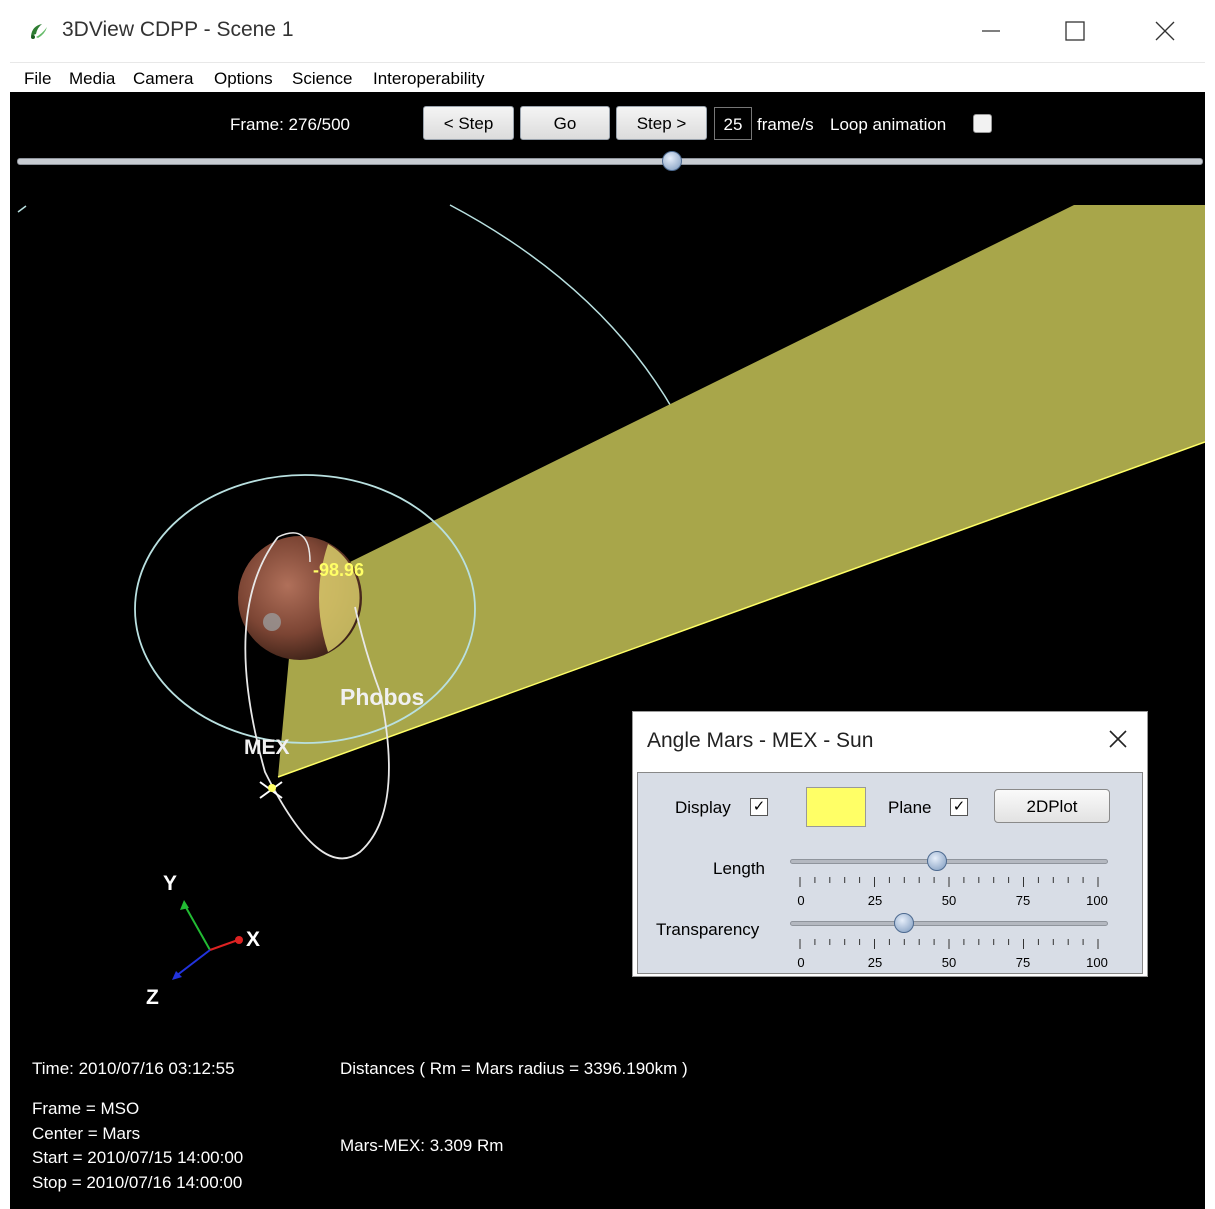 The image size is (1215, 1209). I want to click on axis-z-label: Z, so click(152, 997).